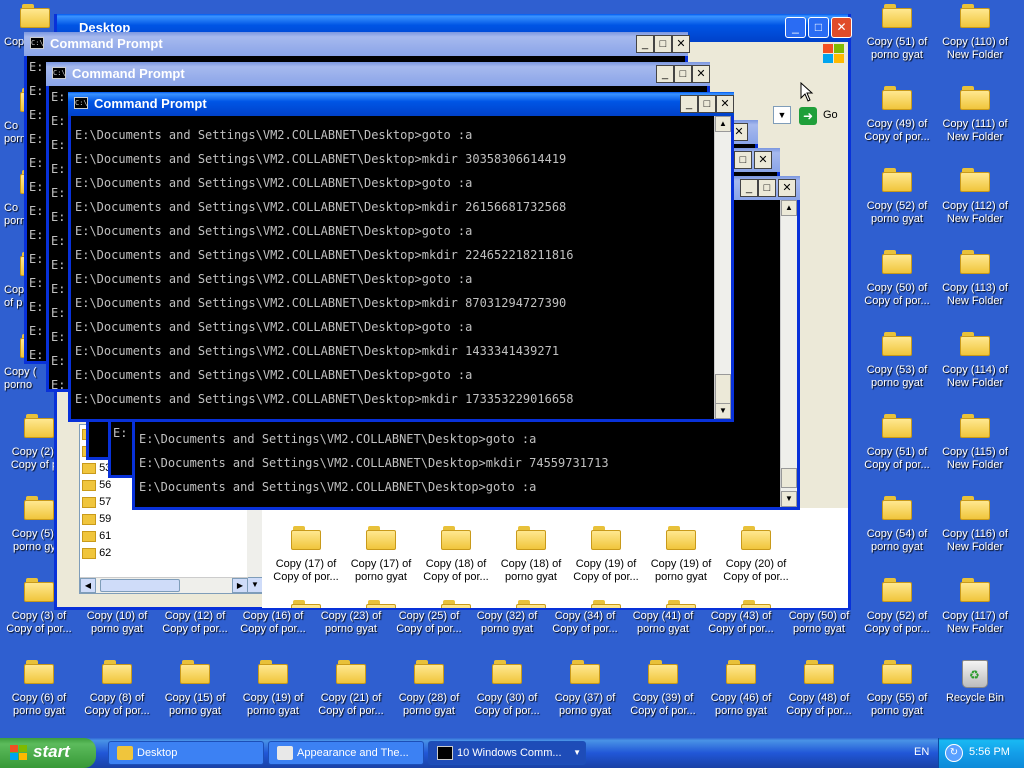  I want to click on tree-item: 57, so click(96, 504).